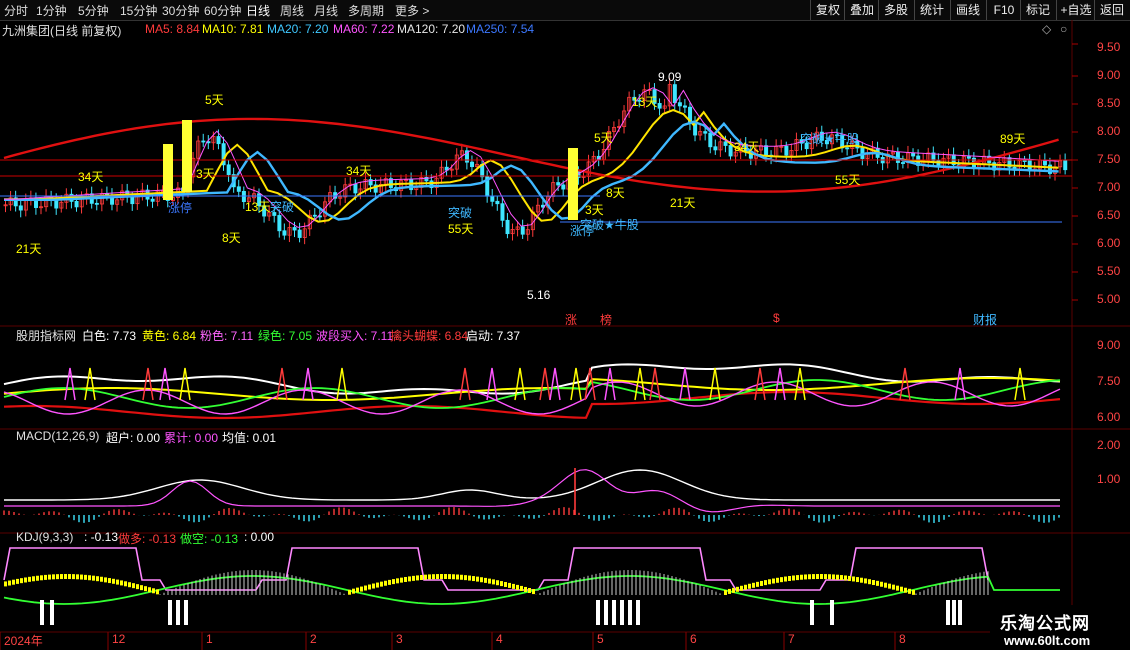  What do you see at coordinates (1047, 29) in the screenshot?
I see `diamond-icon: ◇` at bounding box center [1047, 29].